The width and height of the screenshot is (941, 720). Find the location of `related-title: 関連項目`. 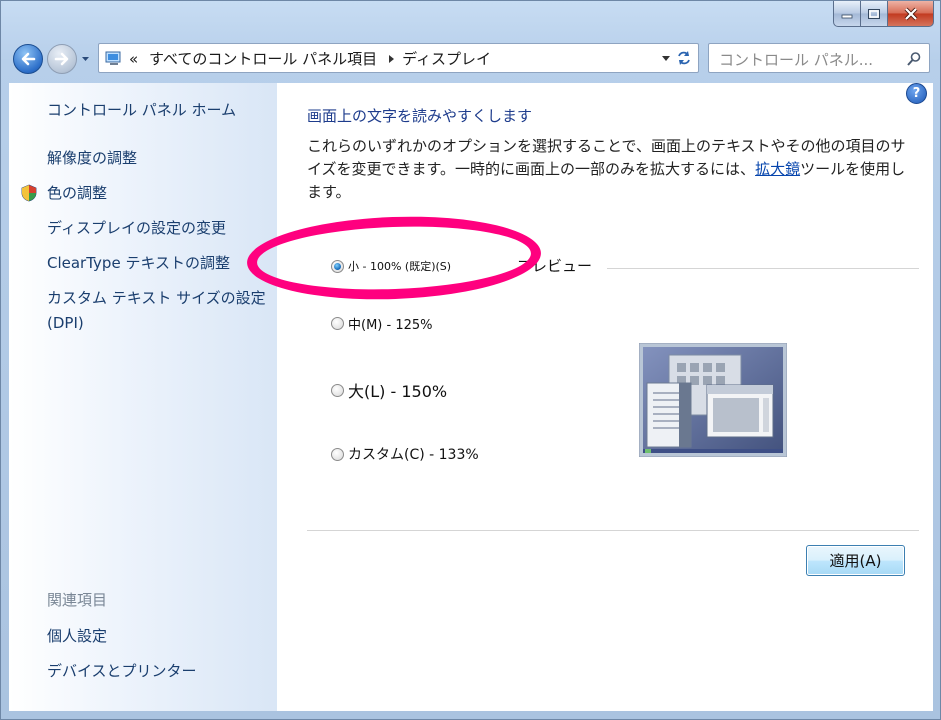

related-title: 関連項目 is located at coordinates (77, 600).